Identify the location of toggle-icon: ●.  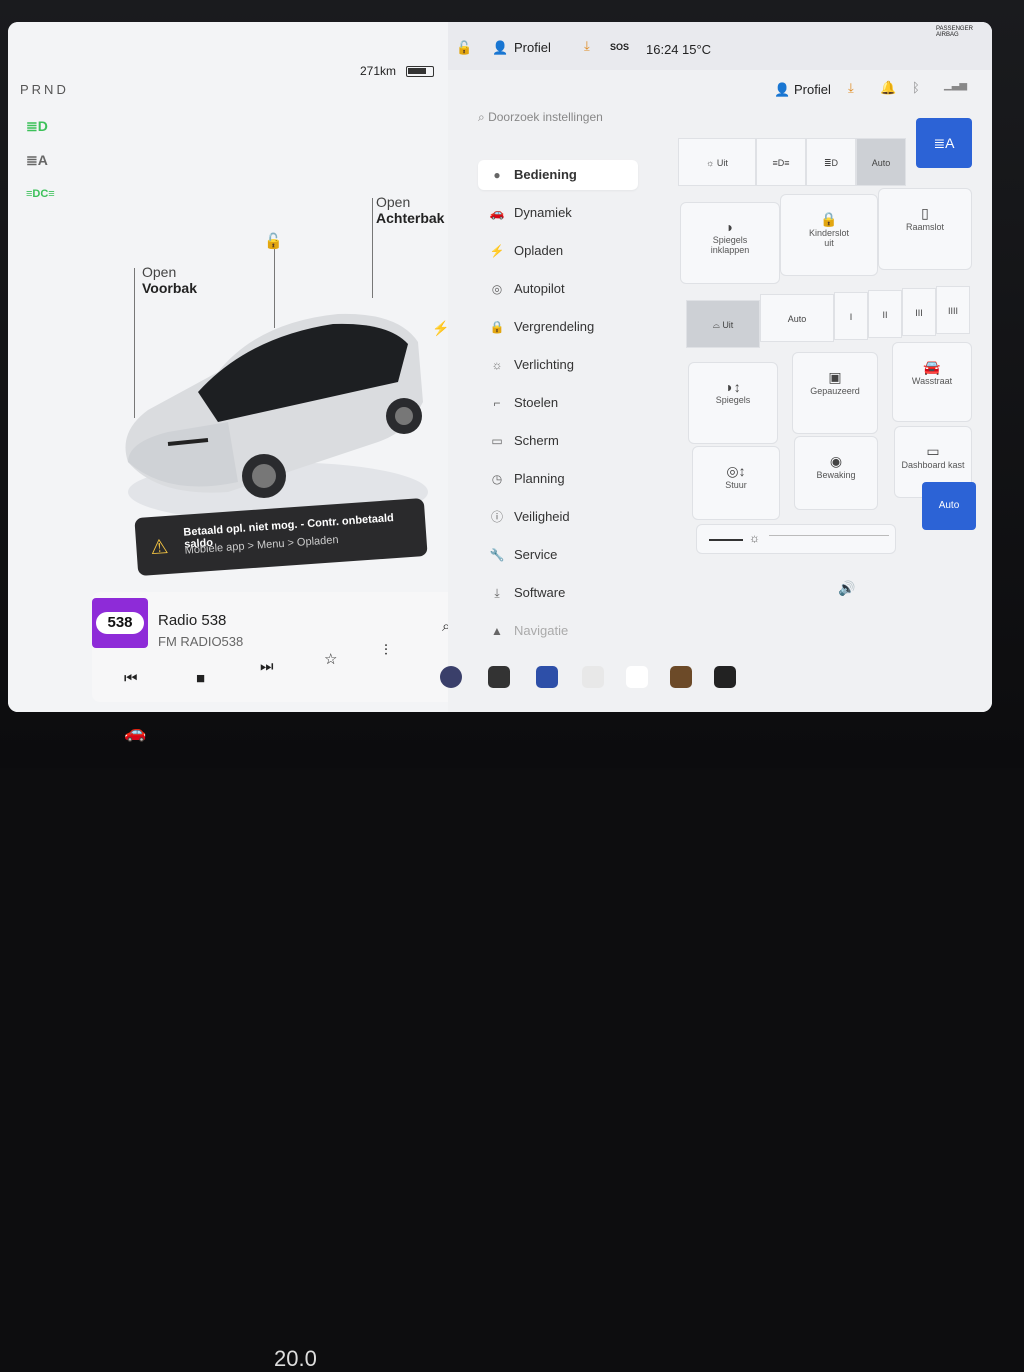
(497, 175).